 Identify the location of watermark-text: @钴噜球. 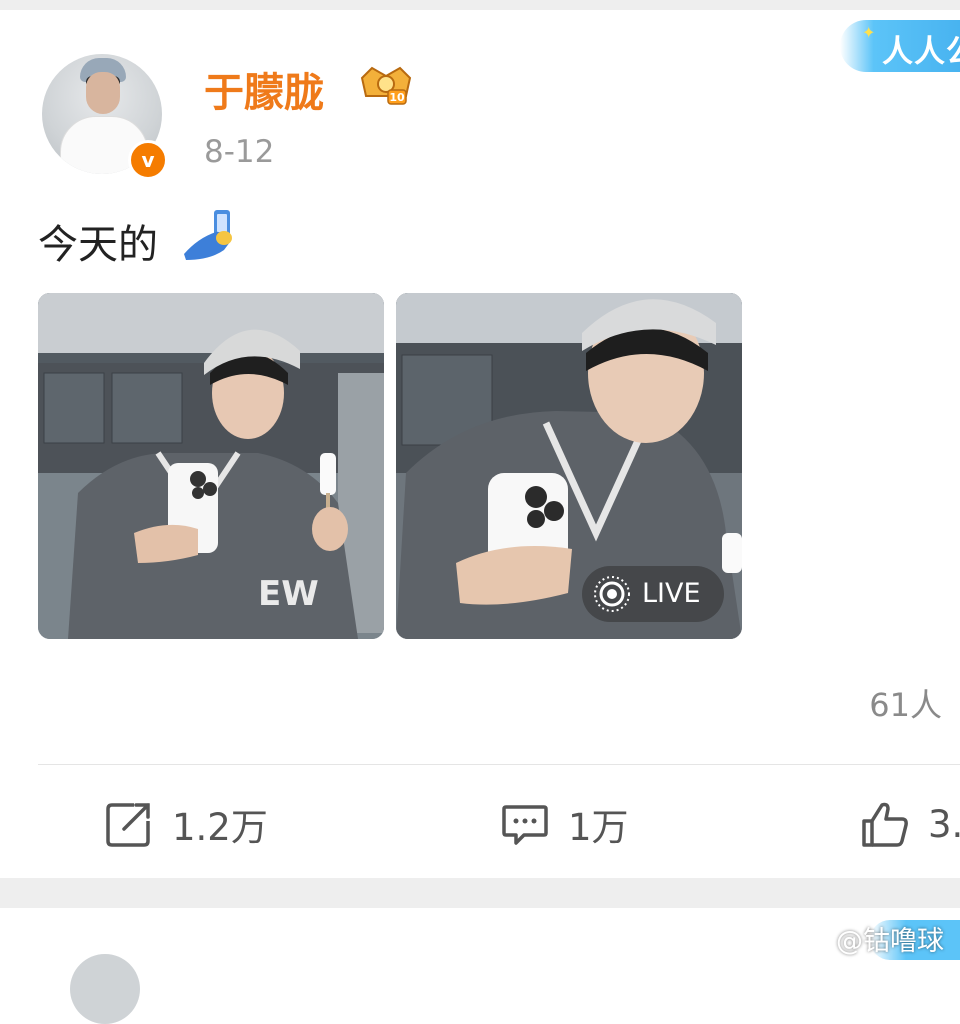
(890, 941).